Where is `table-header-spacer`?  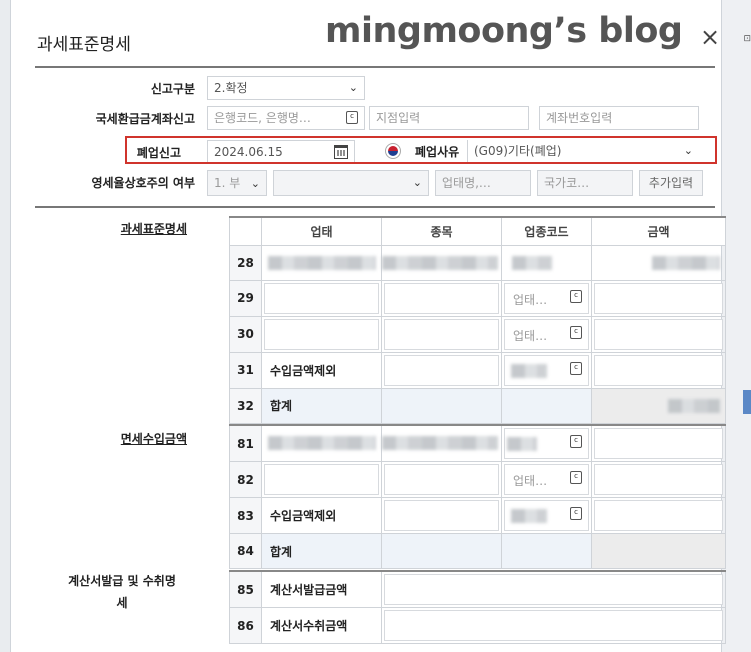 table-header-spacer is located at coordinates (245, 231).